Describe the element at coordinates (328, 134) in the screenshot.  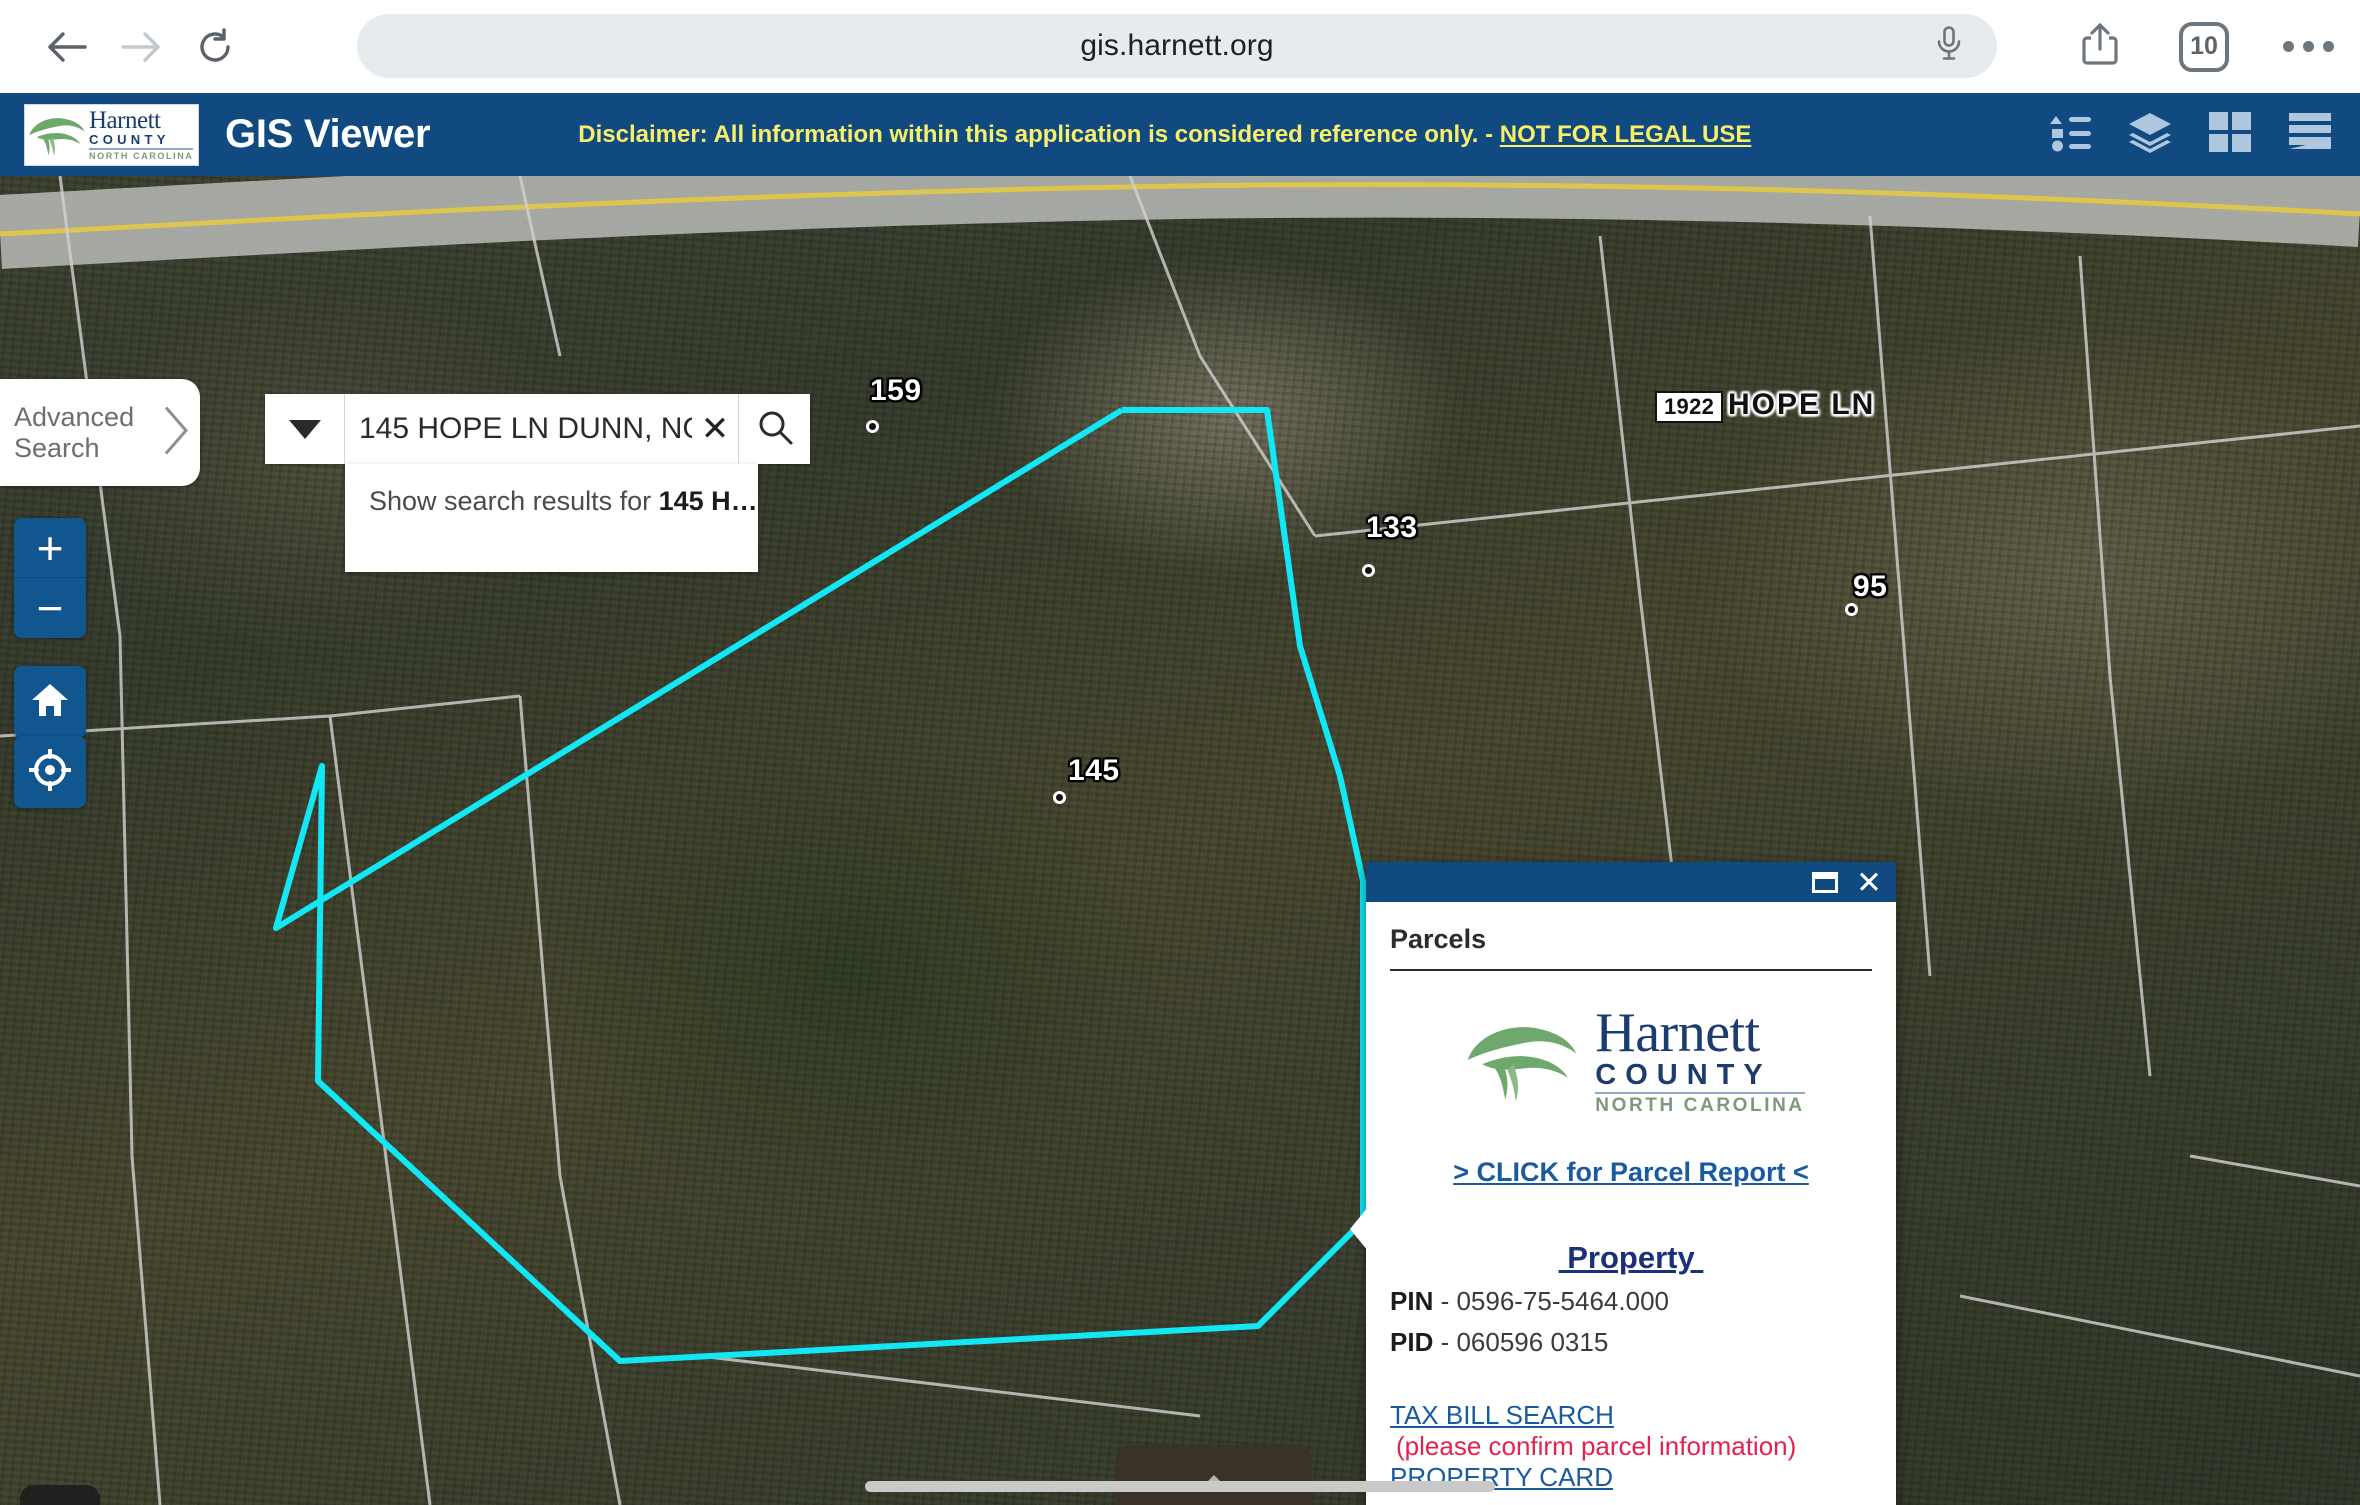
I see `page-title: GIS Viewer` at that location.